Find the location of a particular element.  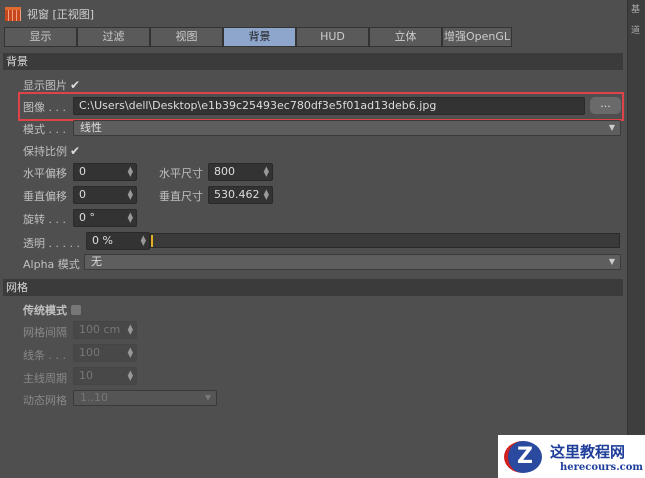

h-offset-label: 水平偏移 is located at coordinates (45, 173).